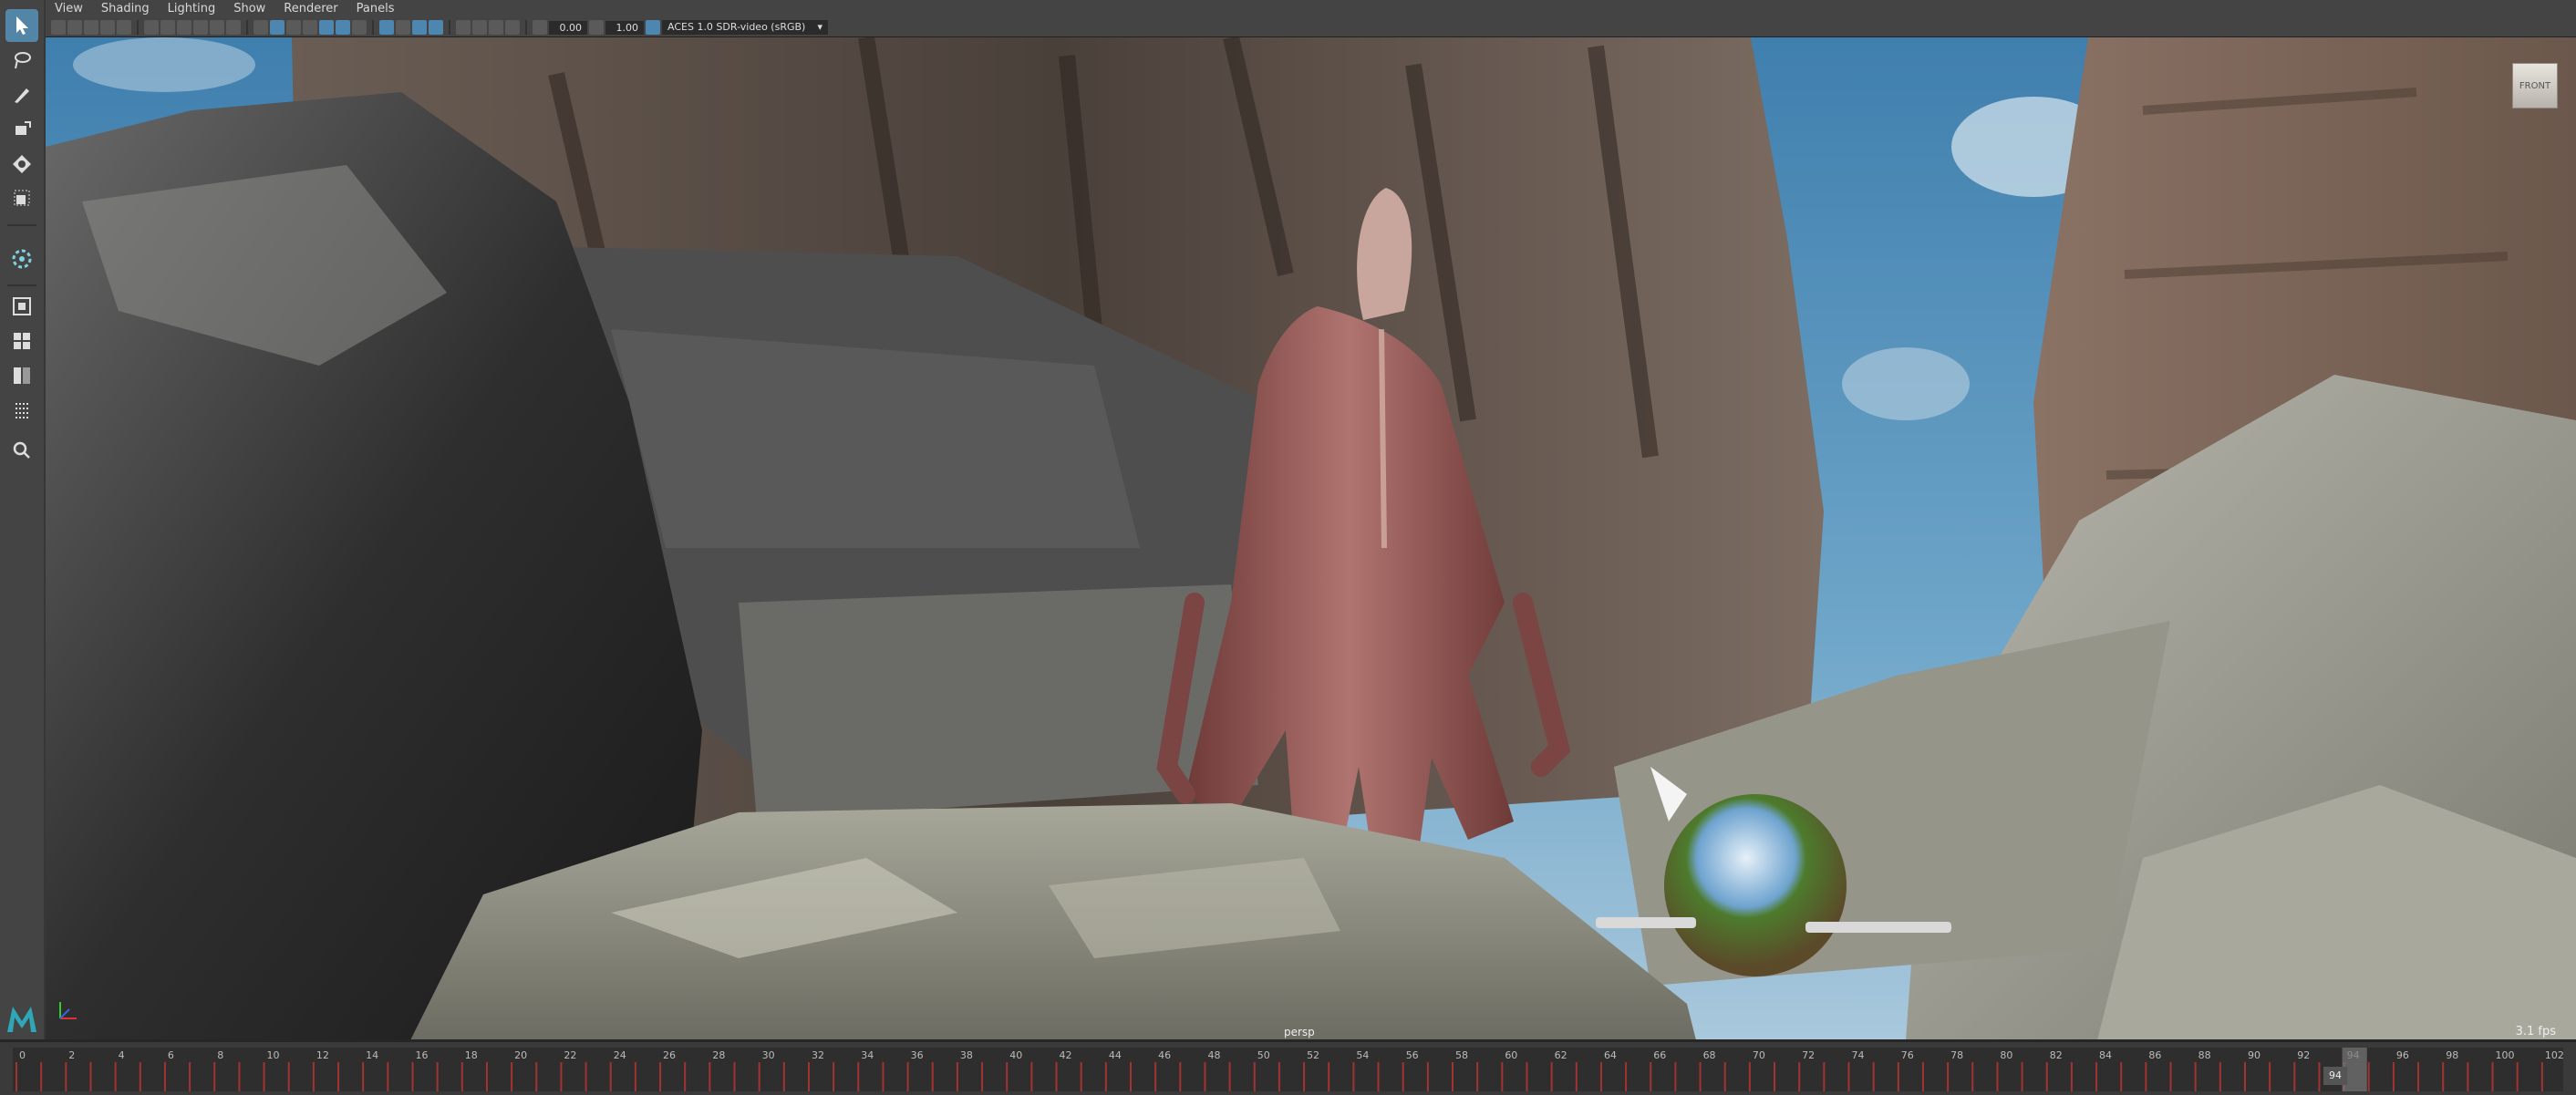 The height and width of the screenshot is (1095, 2576). I want to click on frame-label: 54, so click(1362, 1055).